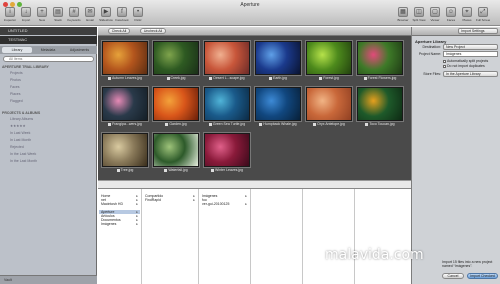 The image size is (500, 284). Describe the element at coordinates (48, 50) in the screenshot. I see `tab-metadata: Metadata` at that location.